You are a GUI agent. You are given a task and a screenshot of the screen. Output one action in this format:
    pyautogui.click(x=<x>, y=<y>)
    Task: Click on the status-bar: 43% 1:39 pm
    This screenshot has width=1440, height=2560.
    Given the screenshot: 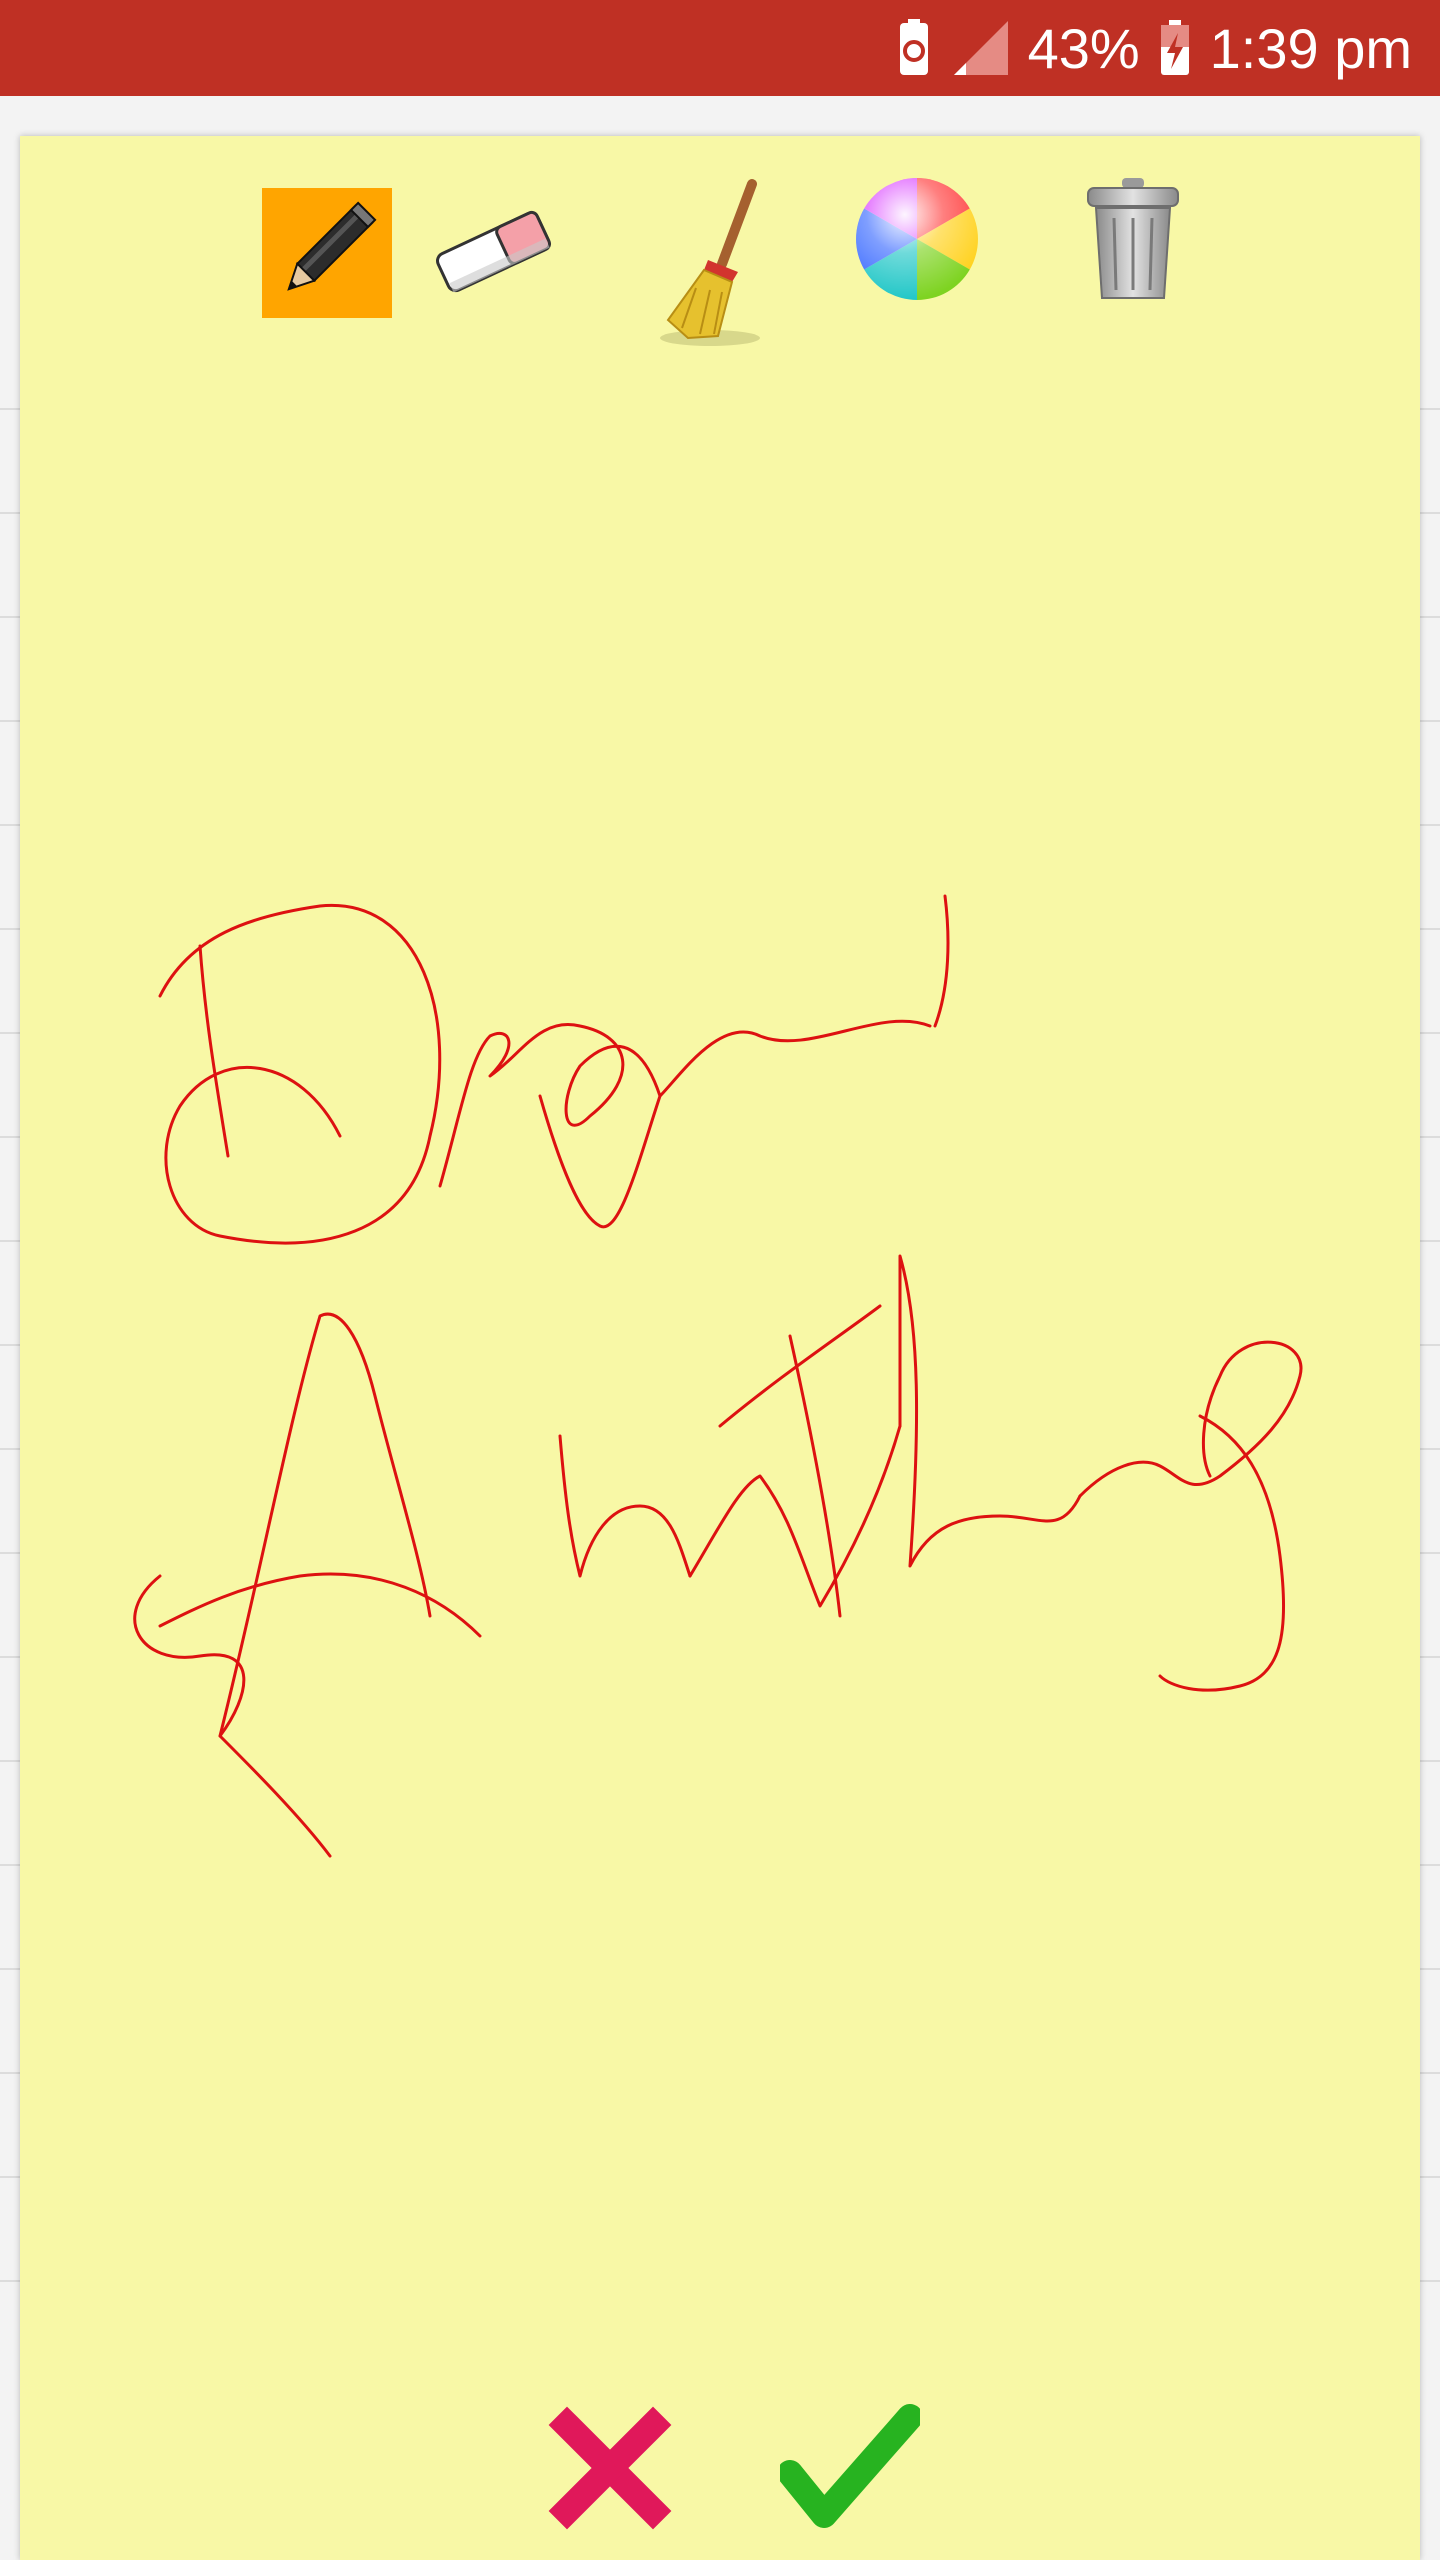 What is the action you would take?
    pyautogui.click(x=720, y=48)
    